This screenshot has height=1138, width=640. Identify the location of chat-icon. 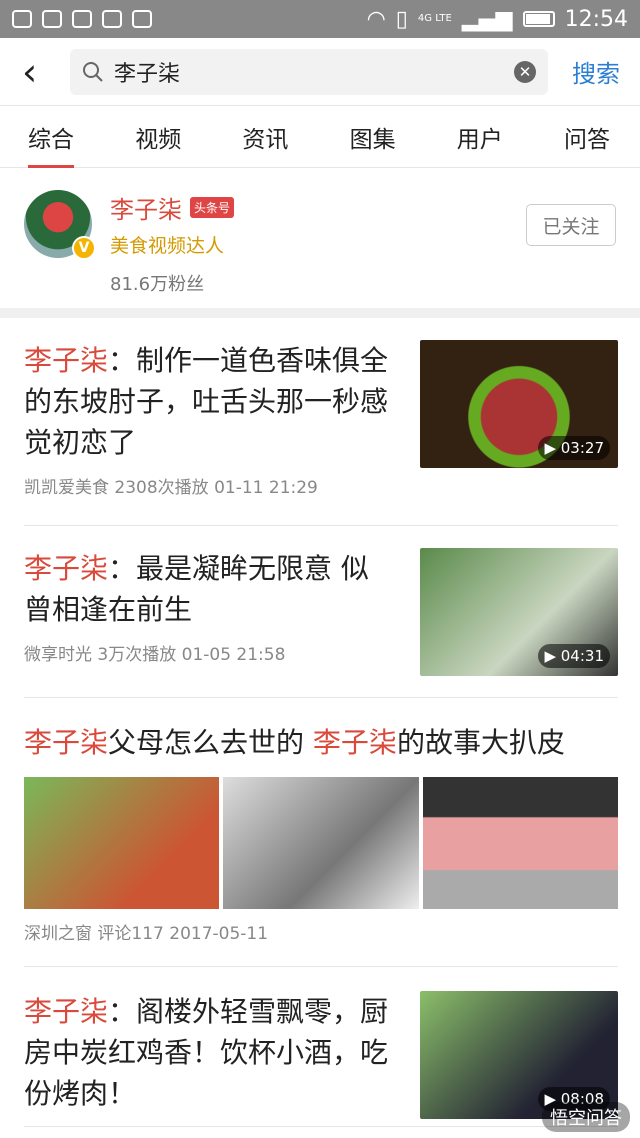
(22, 19).